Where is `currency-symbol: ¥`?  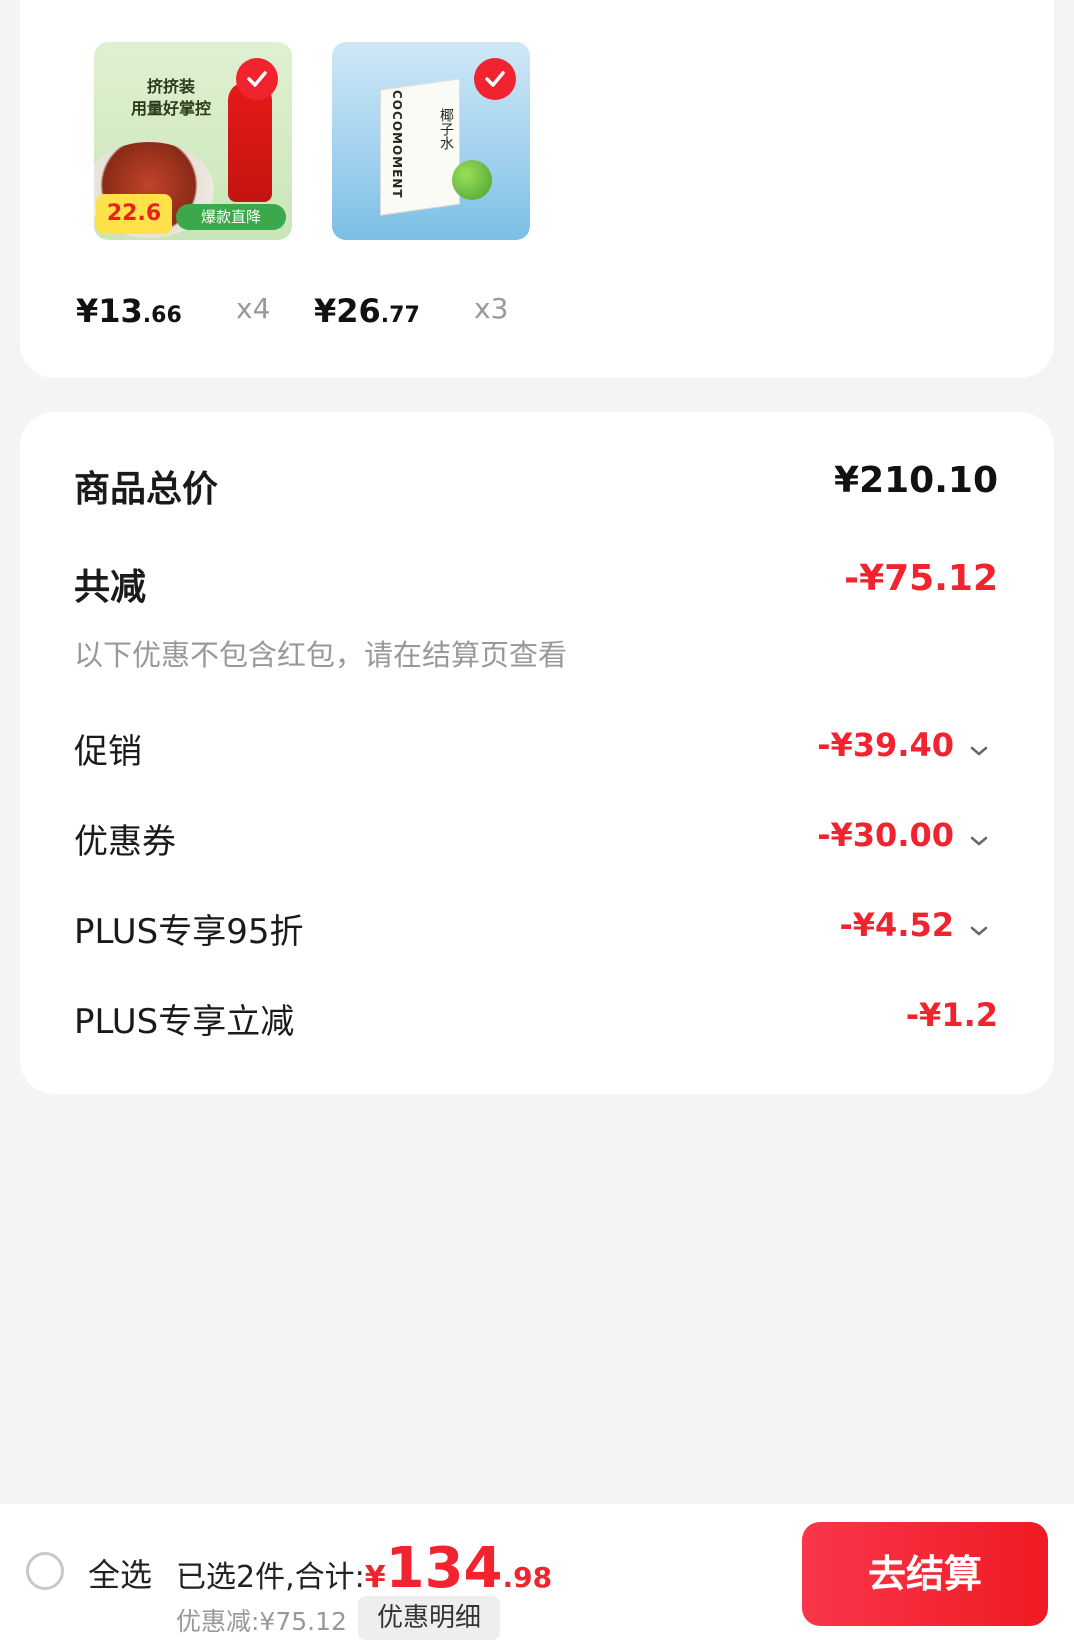 currency-symbol: ¥ is located at coordinates (375, 1577).